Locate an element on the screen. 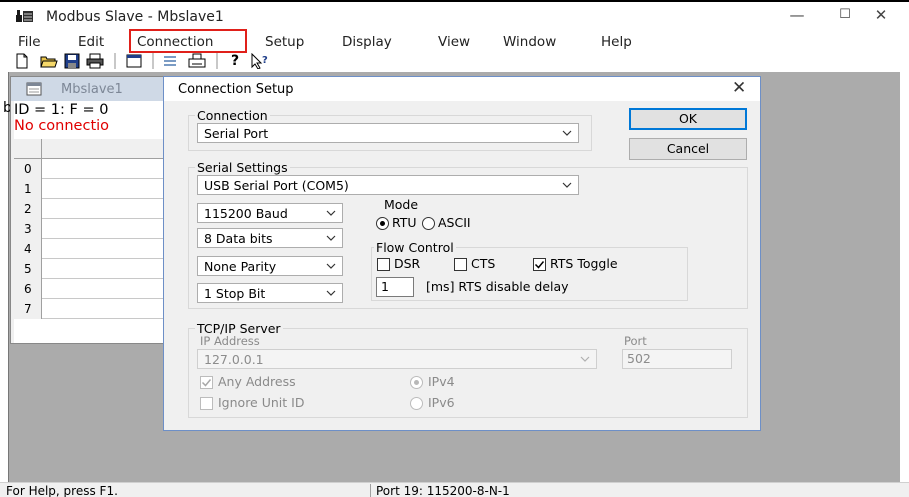 Image resolution: width=909 pixels, height=497 pixels. radio-selected-dot is located at coordinates (416, 382).